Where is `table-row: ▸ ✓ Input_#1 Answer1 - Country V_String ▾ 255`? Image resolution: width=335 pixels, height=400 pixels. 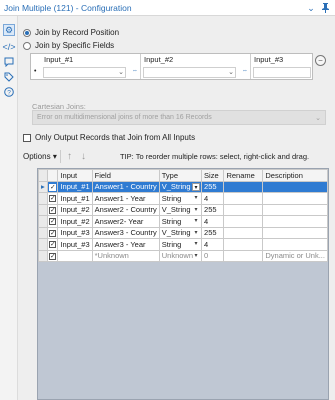 table-row: ▸ ✓ Input_#1 Answer1 - Country V_String ▾ 255 is located at coordinates (183, 186).